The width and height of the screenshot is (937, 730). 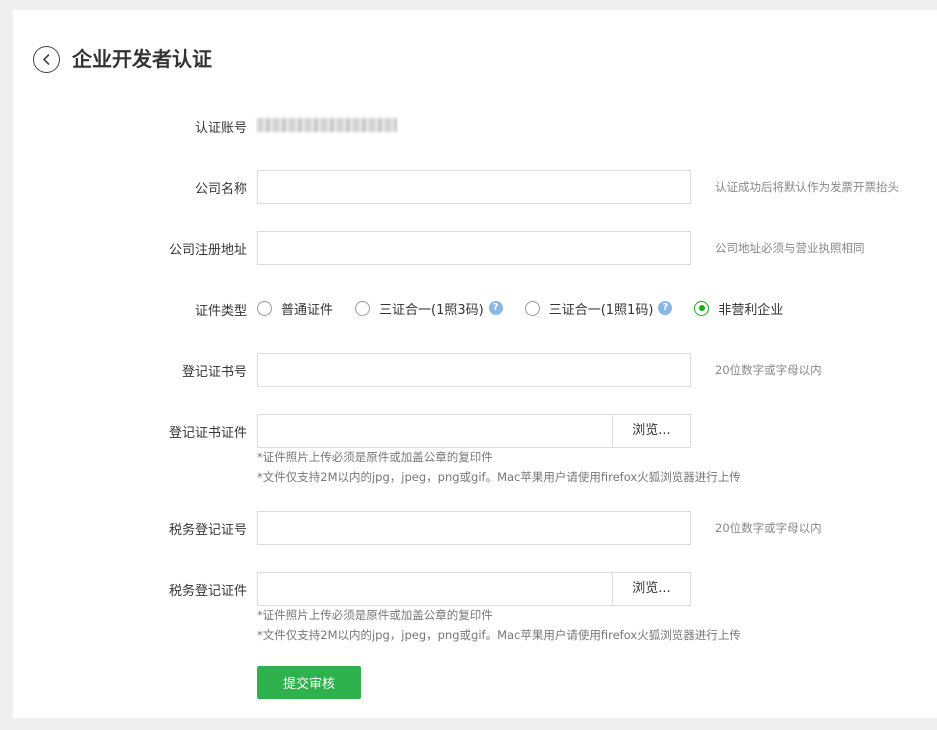 I want to click on tax-reg-no-hint: 20位数字或字母以内, so click(x=768, y=528).